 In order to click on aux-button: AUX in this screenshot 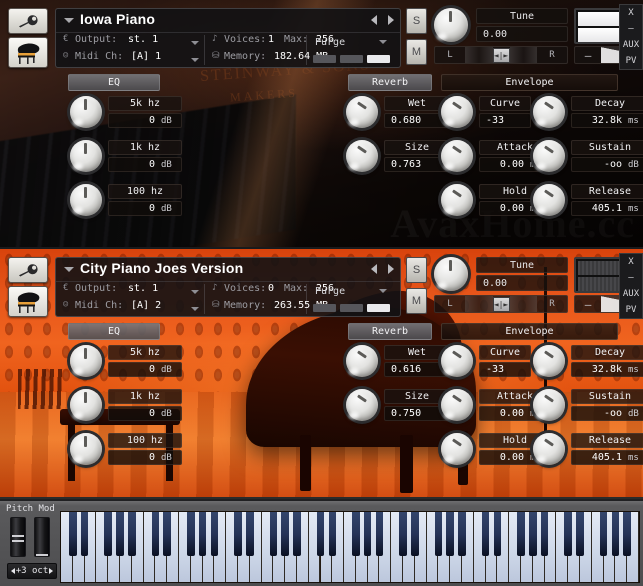, I will do `click(631, 294)`.